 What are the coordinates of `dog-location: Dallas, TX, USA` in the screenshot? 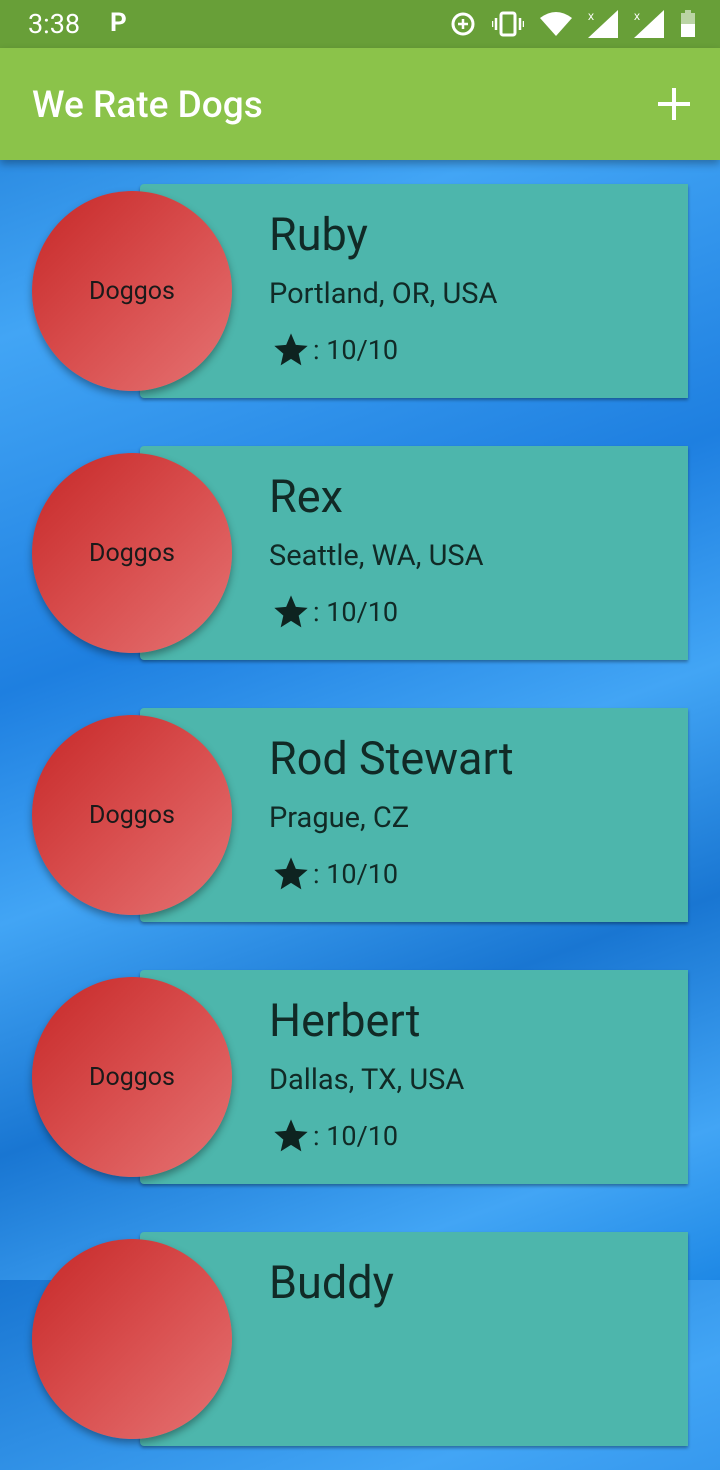 It's located at (367, 1080).